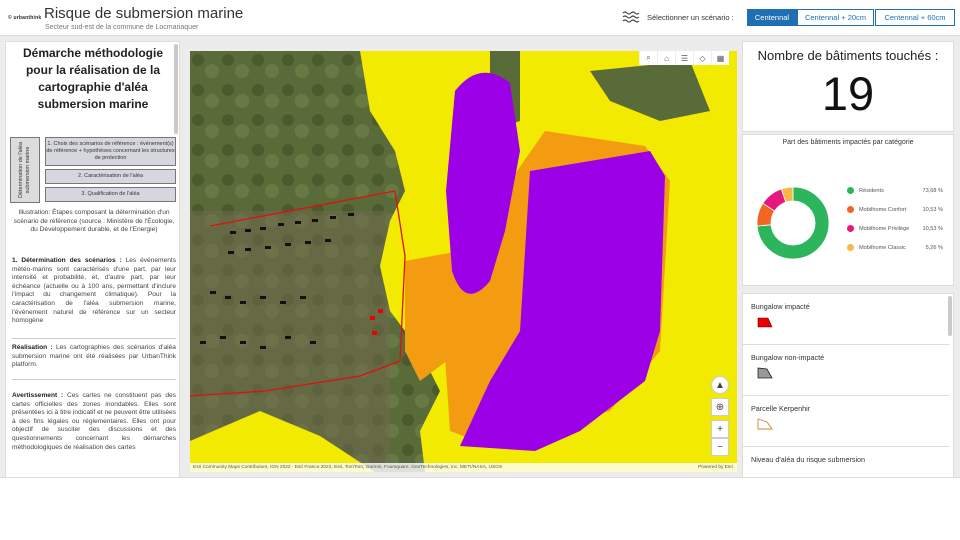 The height and width of the screenshot is (540, 960). What do you see at coordinates (110, 176) in the screenshot?
I see `diagram-step-2: 2. Caractérisation de l'aléa` at bounding box center [110, 176].